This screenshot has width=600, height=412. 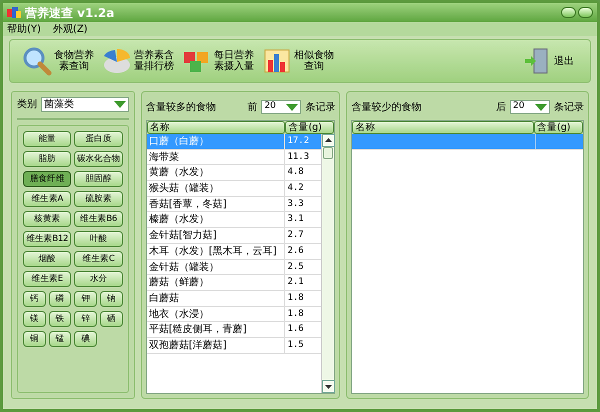 I want to click on table-cell-text: 4.8, so click(x=295, y=173).